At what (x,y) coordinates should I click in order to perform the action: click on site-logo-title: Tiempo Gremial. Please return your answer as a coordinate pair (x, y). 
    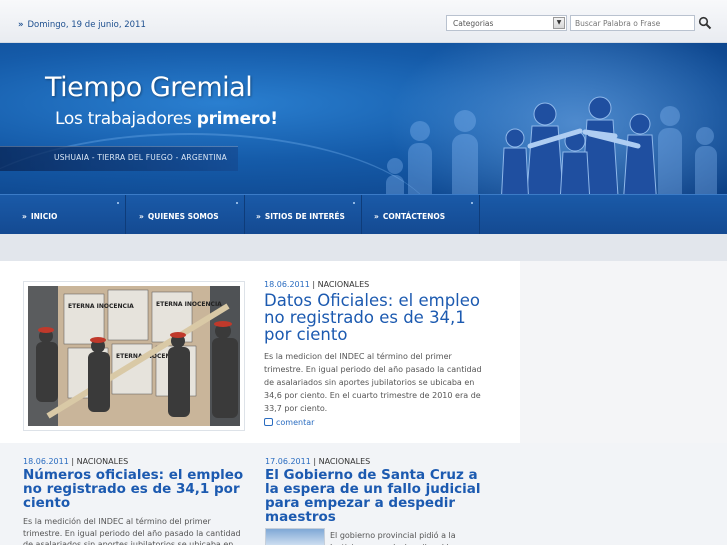
    Looking at the image, I should click on (149, 87).